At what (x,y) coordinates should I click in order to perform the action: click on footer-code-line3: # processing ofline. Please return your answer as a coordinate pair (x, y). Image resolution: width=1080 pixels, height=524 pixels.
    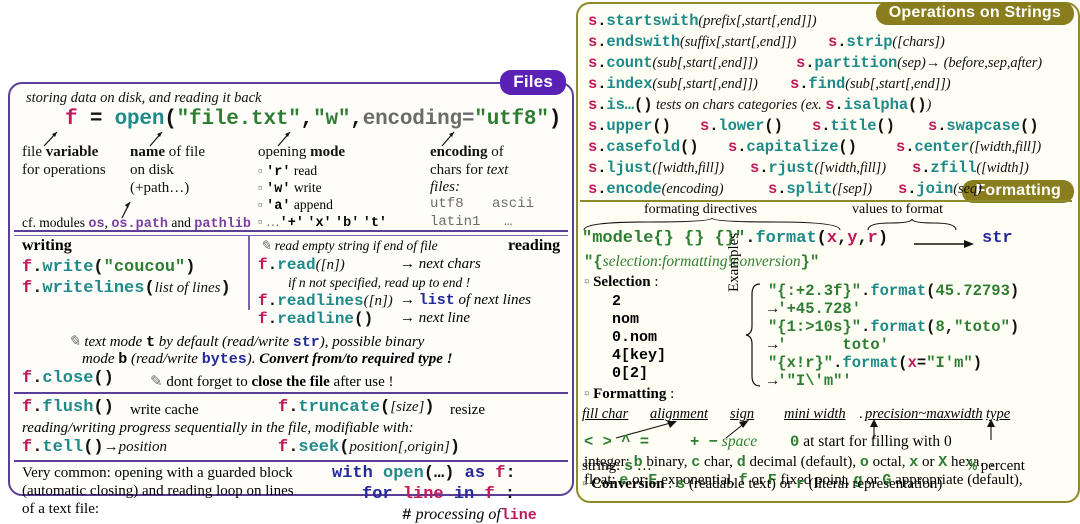
    Looking at the image, I should click on (469, 515).